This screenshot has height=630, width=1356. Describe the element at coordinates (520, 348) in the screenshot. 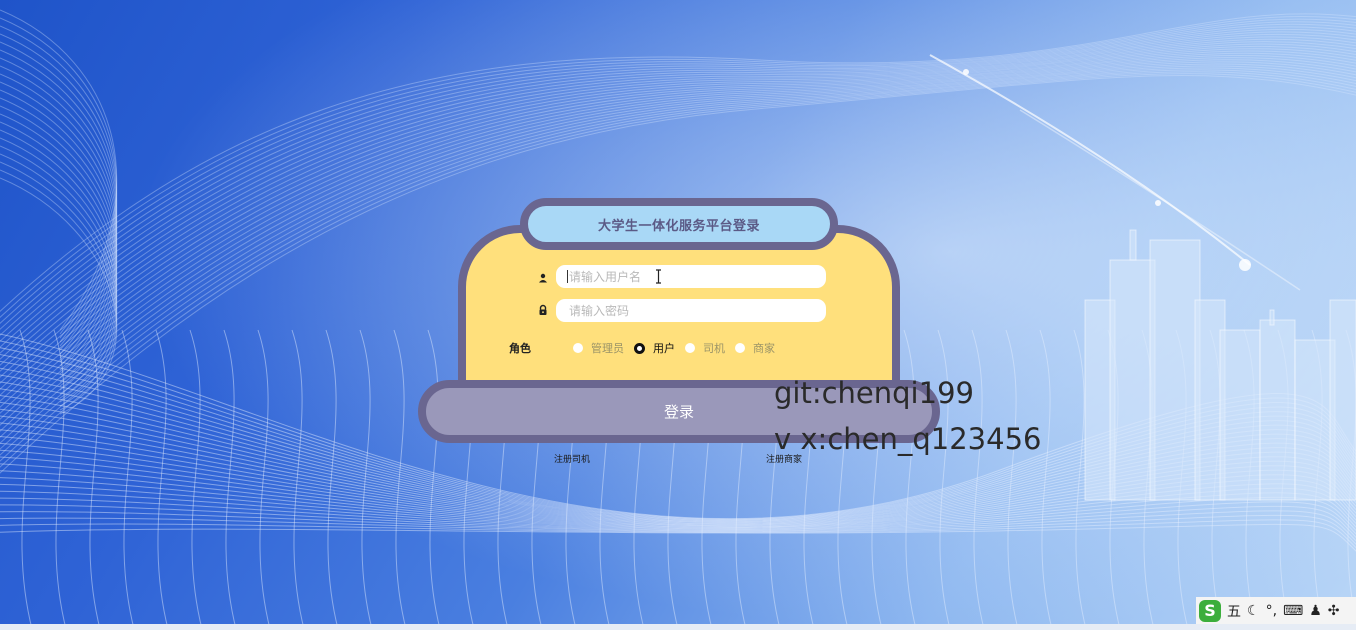

I see `role-label: 角色` at that location.